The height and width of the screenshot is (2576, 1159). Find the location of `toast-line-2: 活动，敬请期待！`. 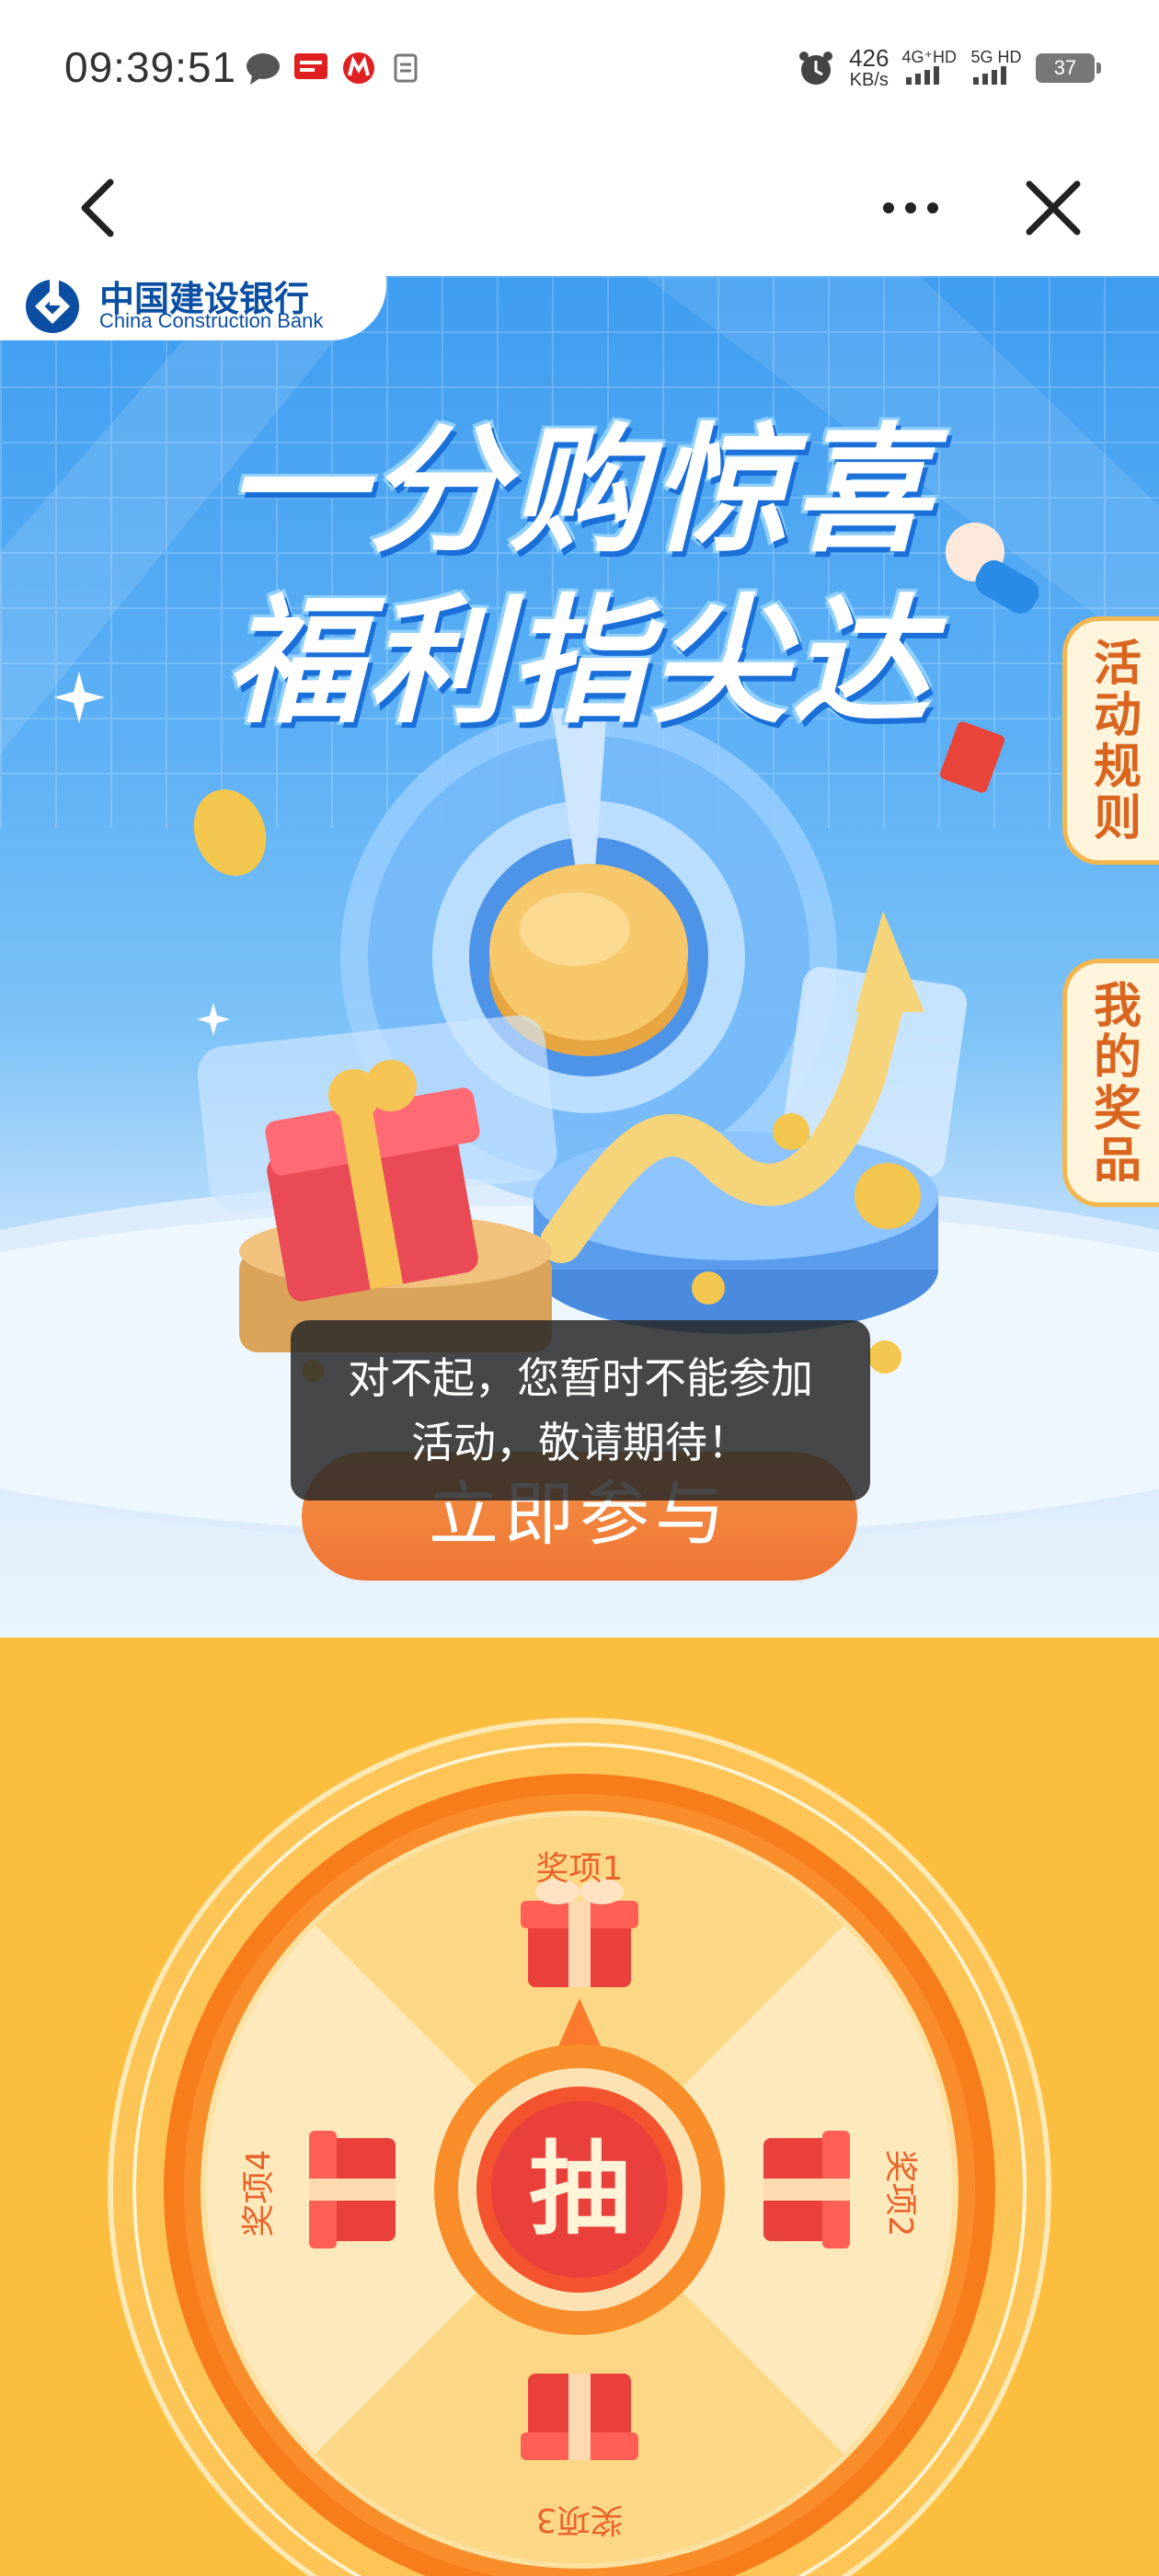

toast-line-2: 活动，敬请期待！ is located at coordinates (580, 1442).